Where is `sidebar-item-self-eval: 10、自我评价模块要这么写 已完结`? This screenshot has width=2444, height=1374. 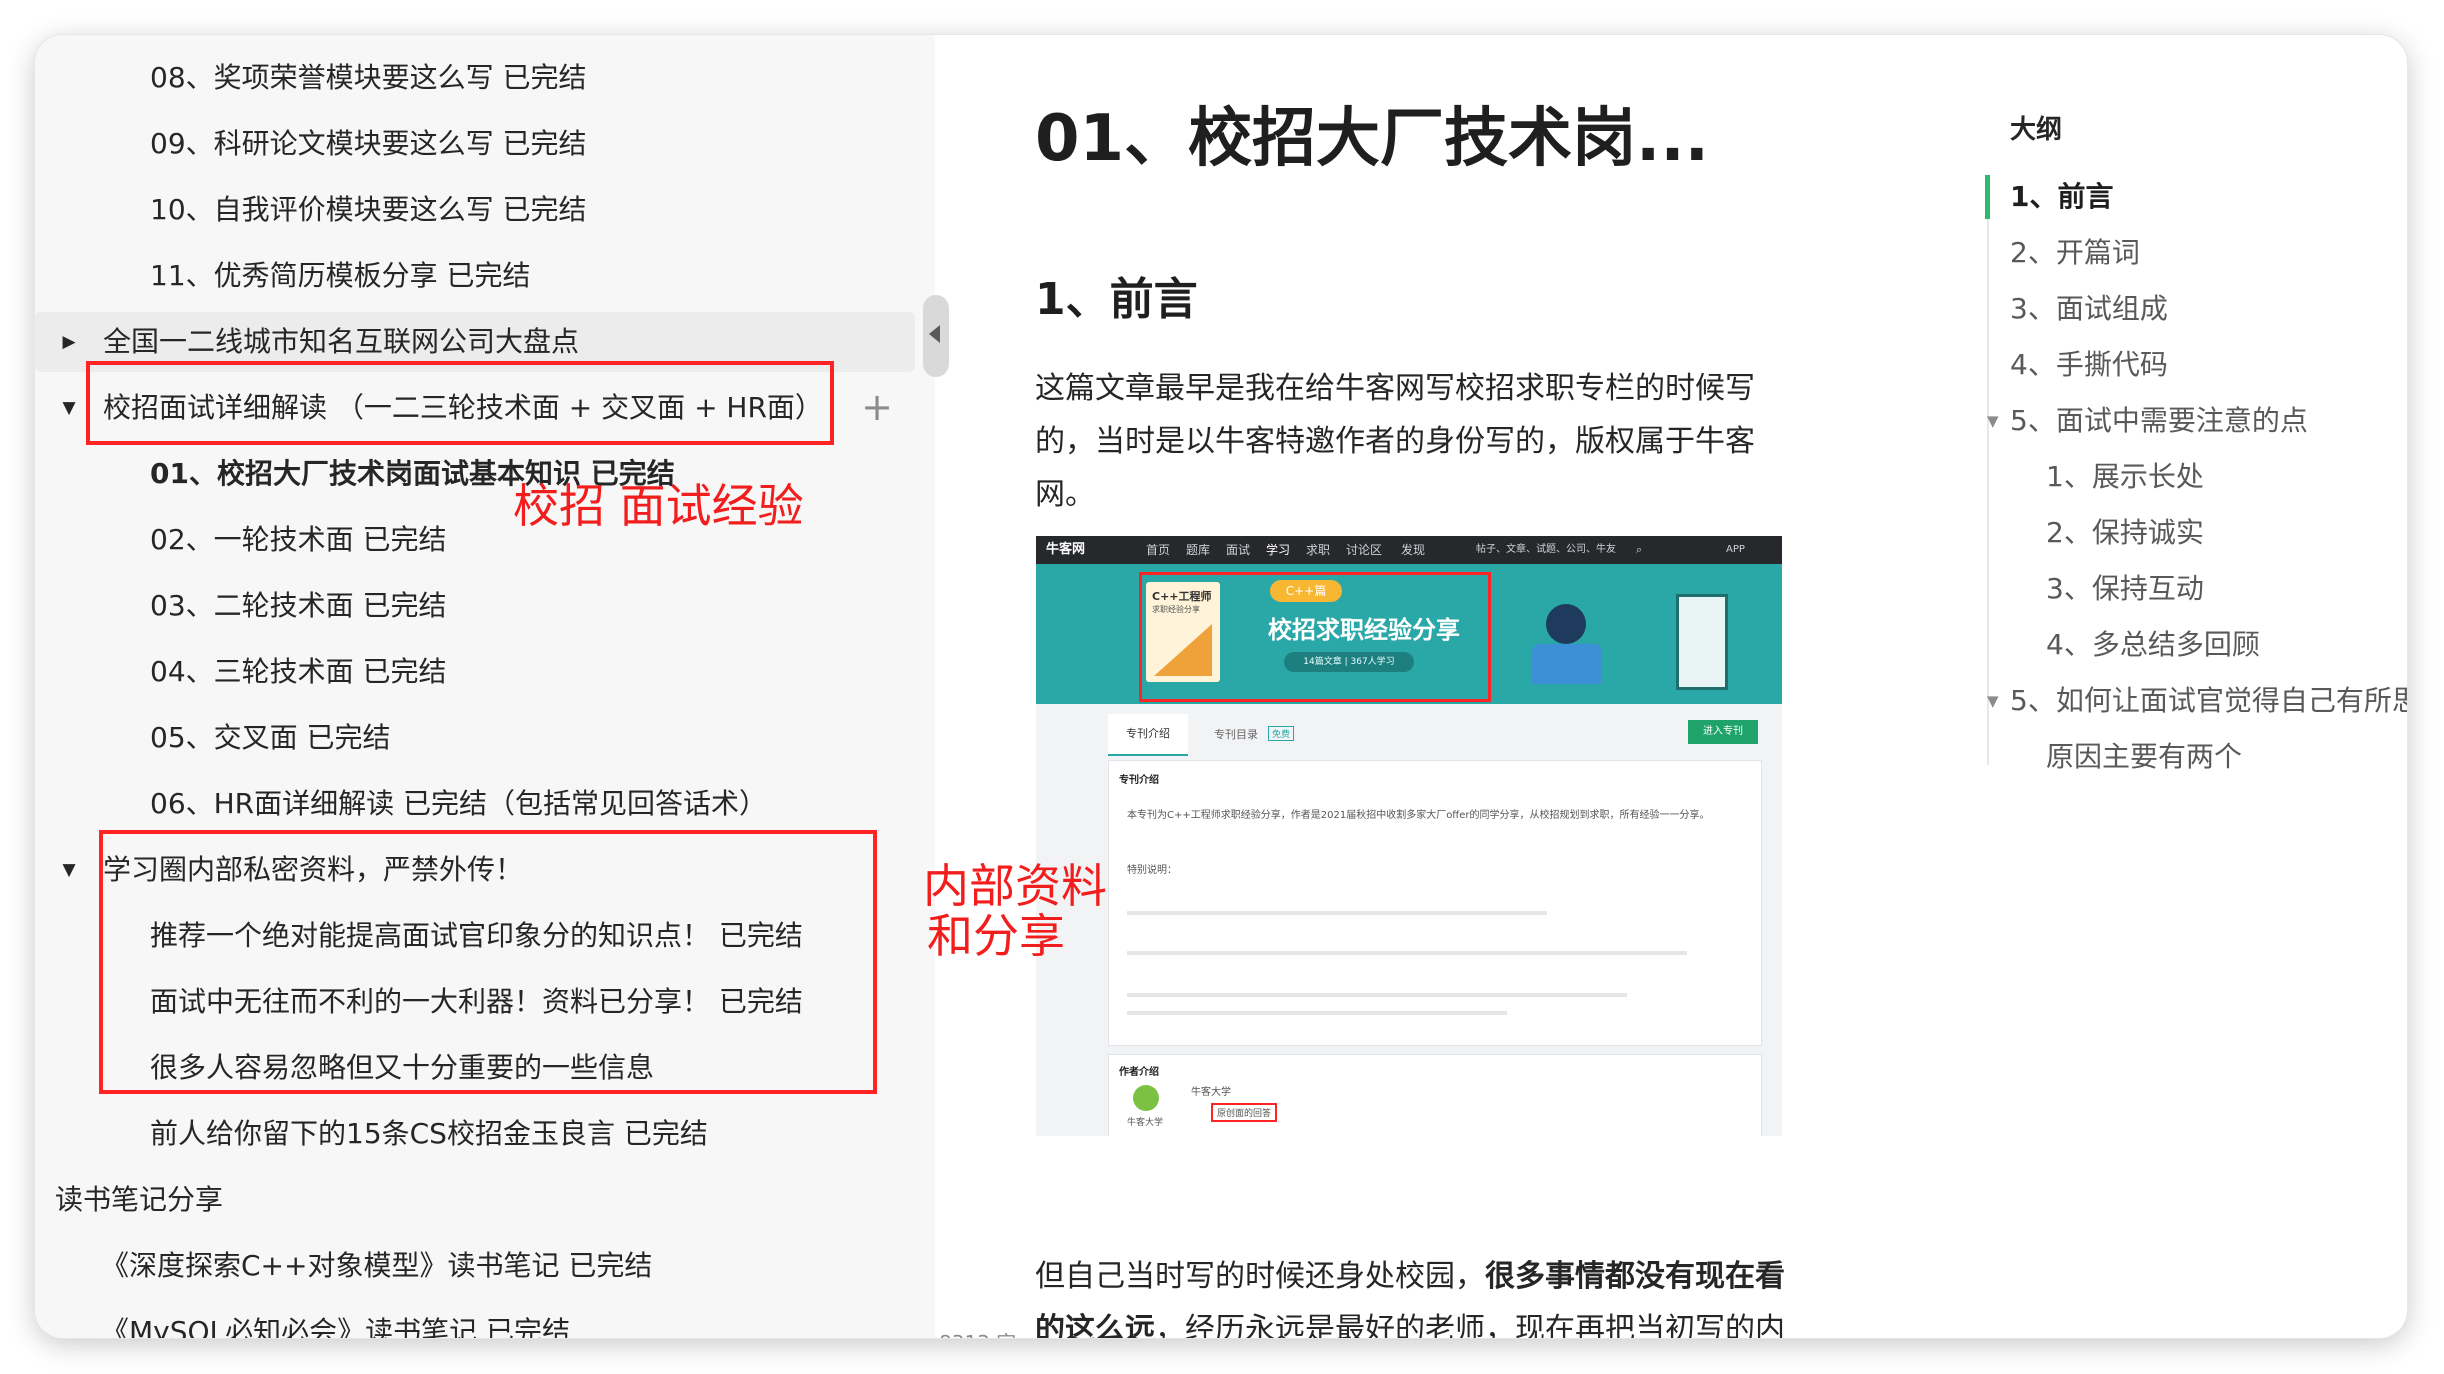
sidebar-item-self-eval: 10、自我评价模块要这么写 已完结 is located at coordinates (368, 210).